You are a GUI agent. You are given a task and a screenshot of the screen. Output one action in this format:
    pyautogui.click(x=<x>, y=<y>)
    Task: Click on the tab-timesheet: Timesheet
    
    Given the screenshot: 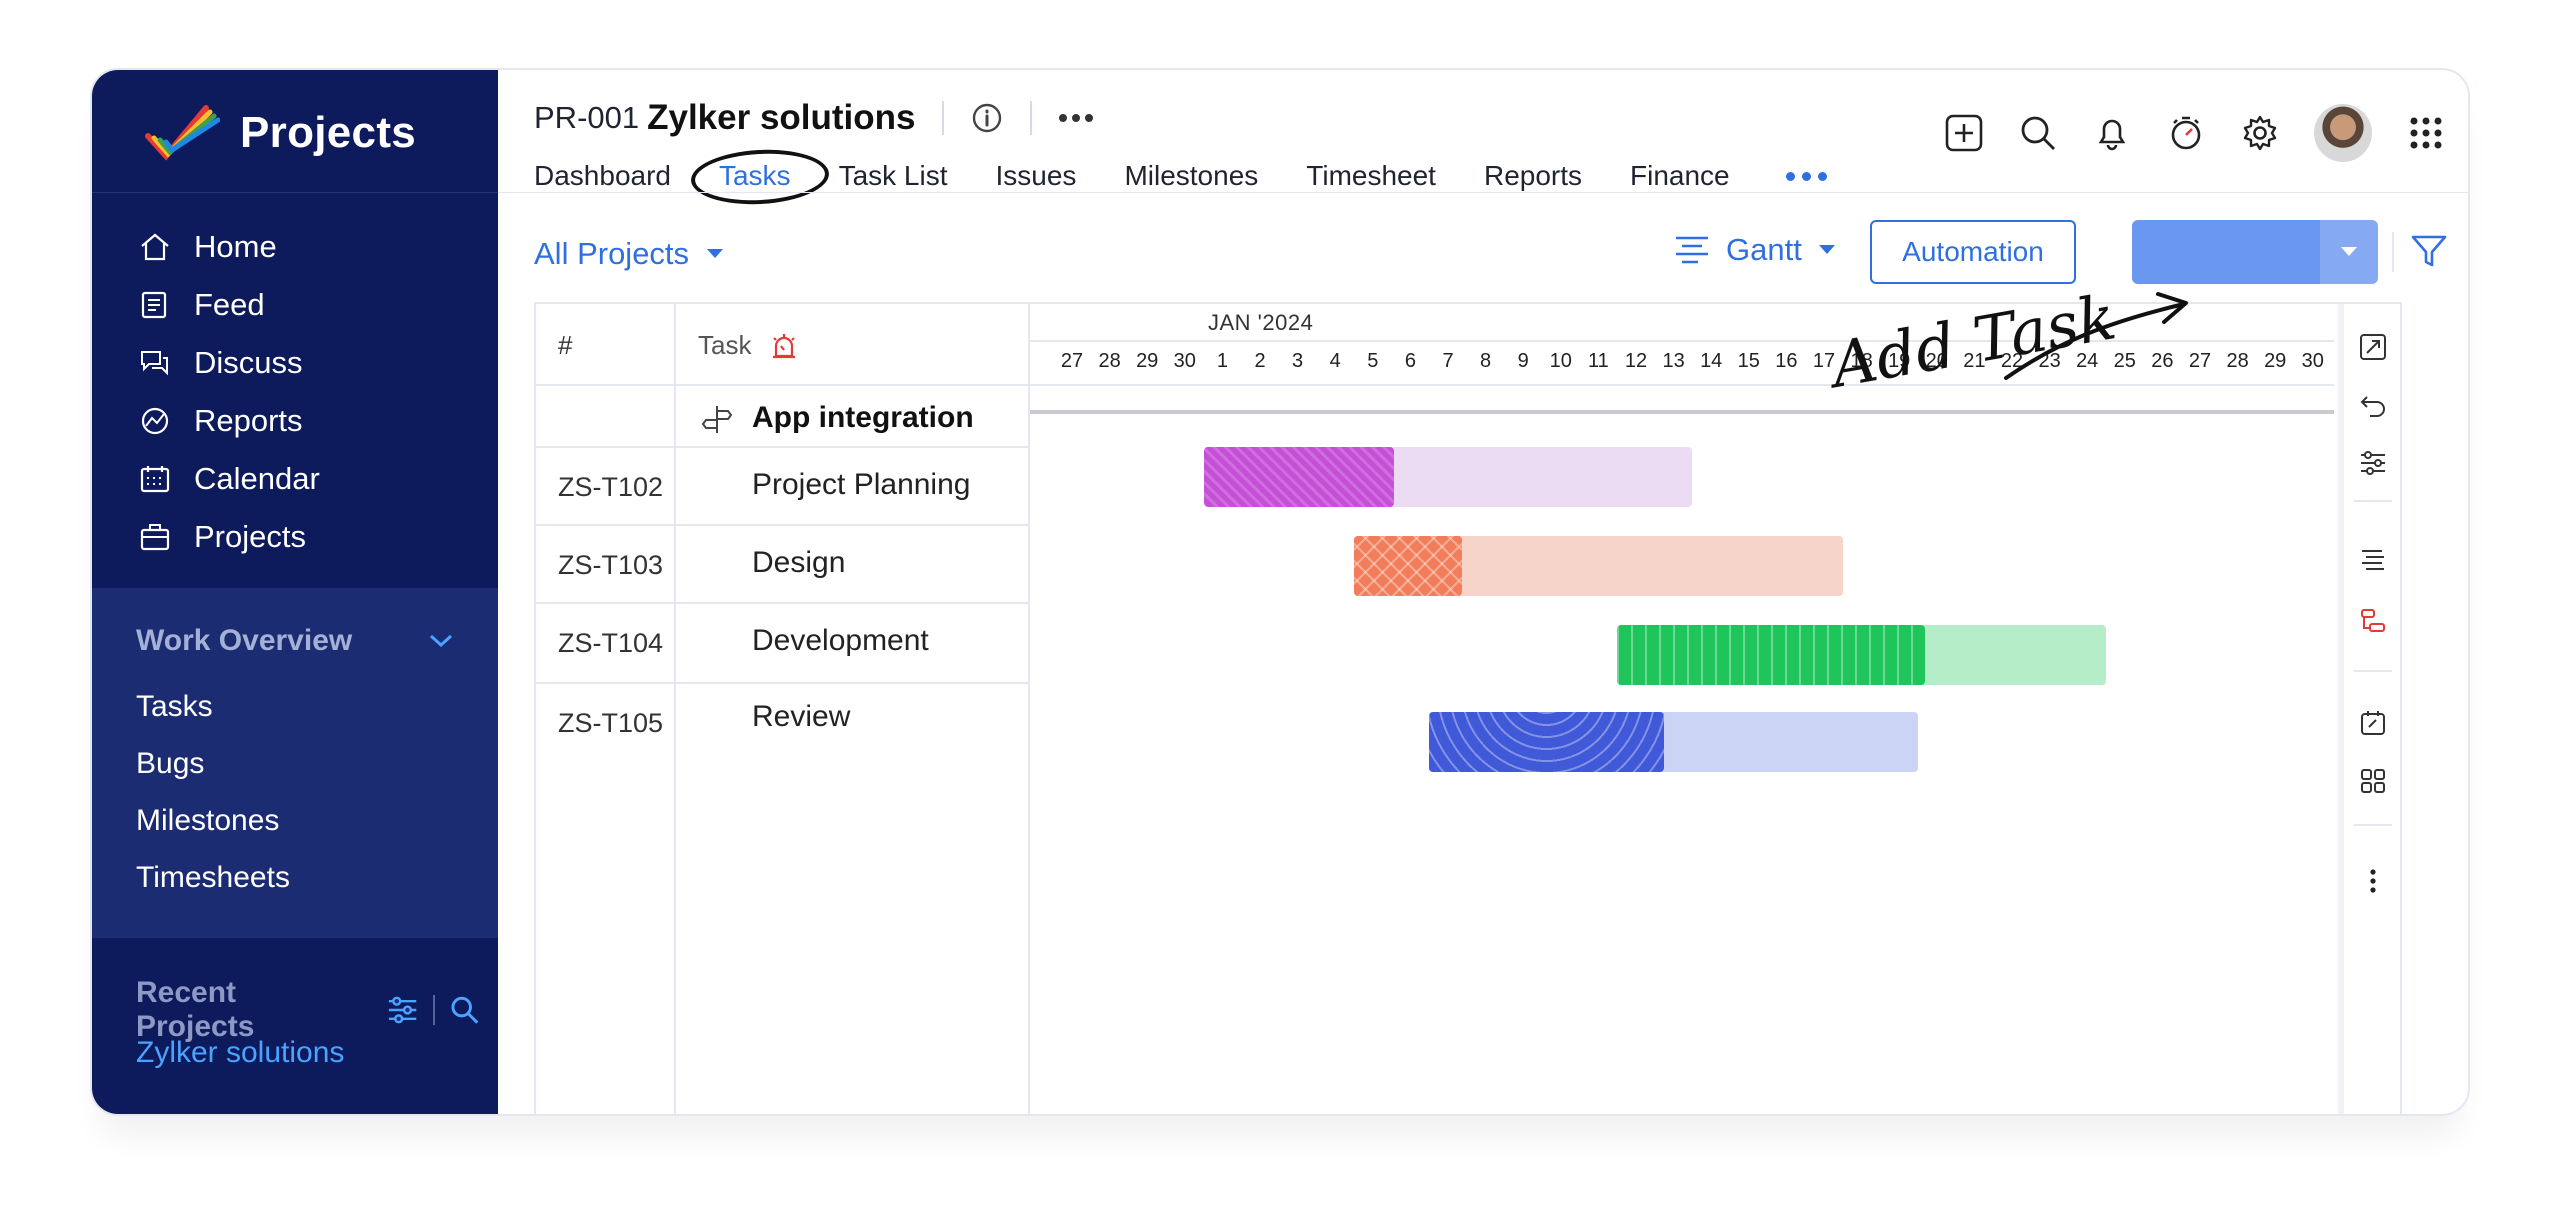 What is the action you would take?
    pyautogui.click(x=1371, y=176)
    